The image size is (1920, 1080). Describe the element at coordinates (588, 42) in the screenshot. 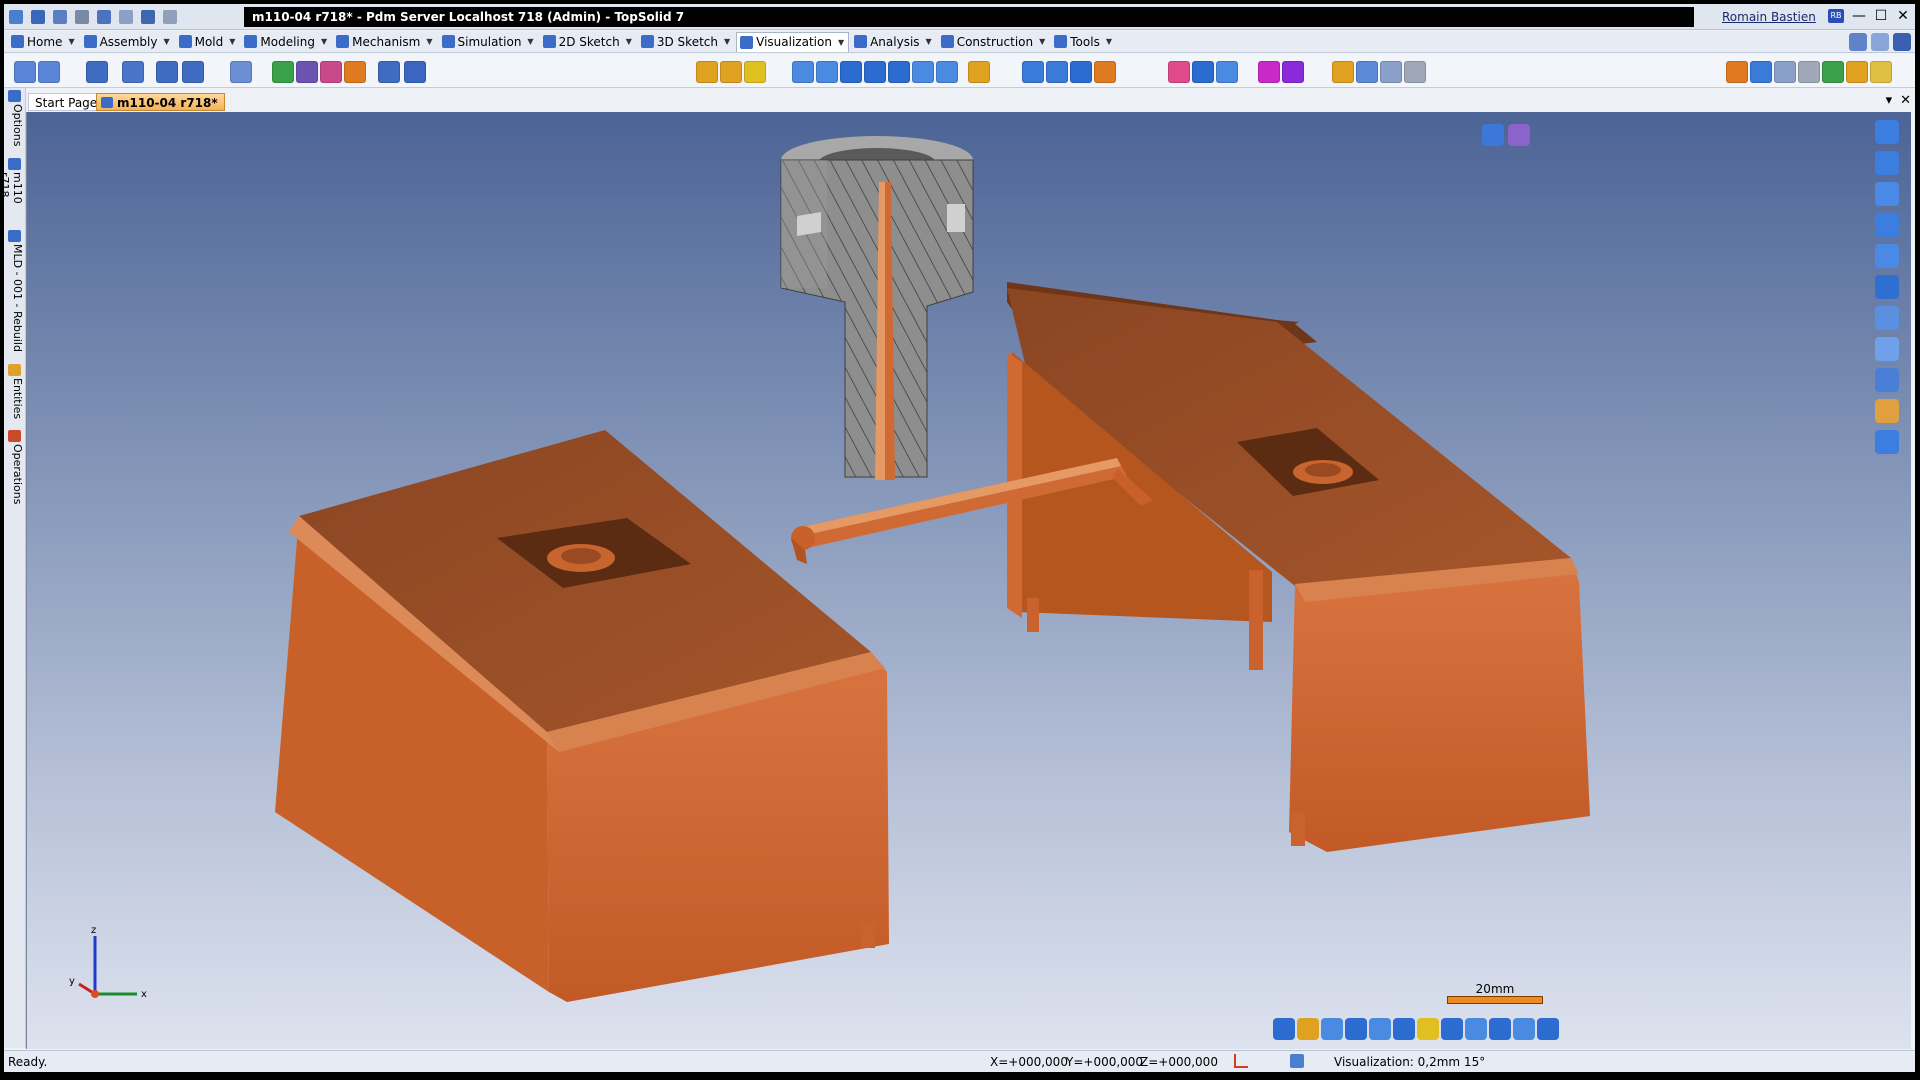

I see `menu-tab-2d-sketch: 2D Sketch ▼` at that location.